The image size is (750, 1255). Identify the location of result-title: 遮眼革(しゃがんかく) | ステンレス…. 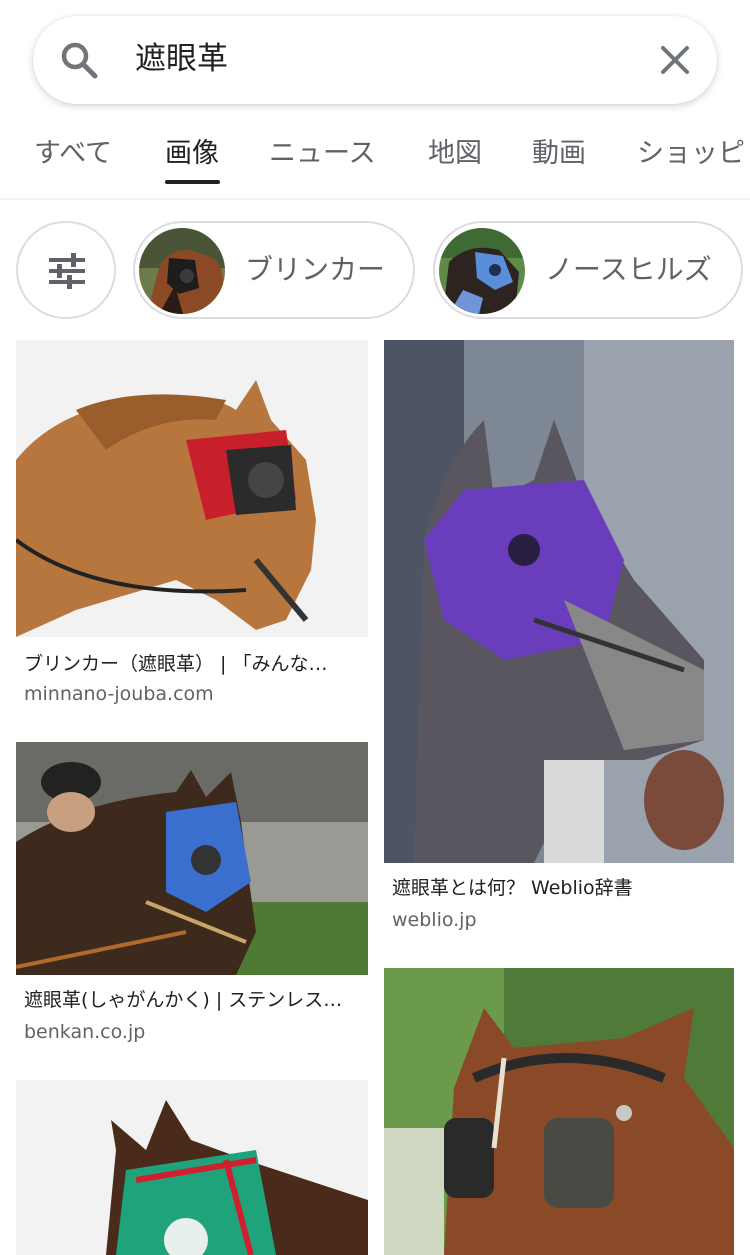
(194, 1000).